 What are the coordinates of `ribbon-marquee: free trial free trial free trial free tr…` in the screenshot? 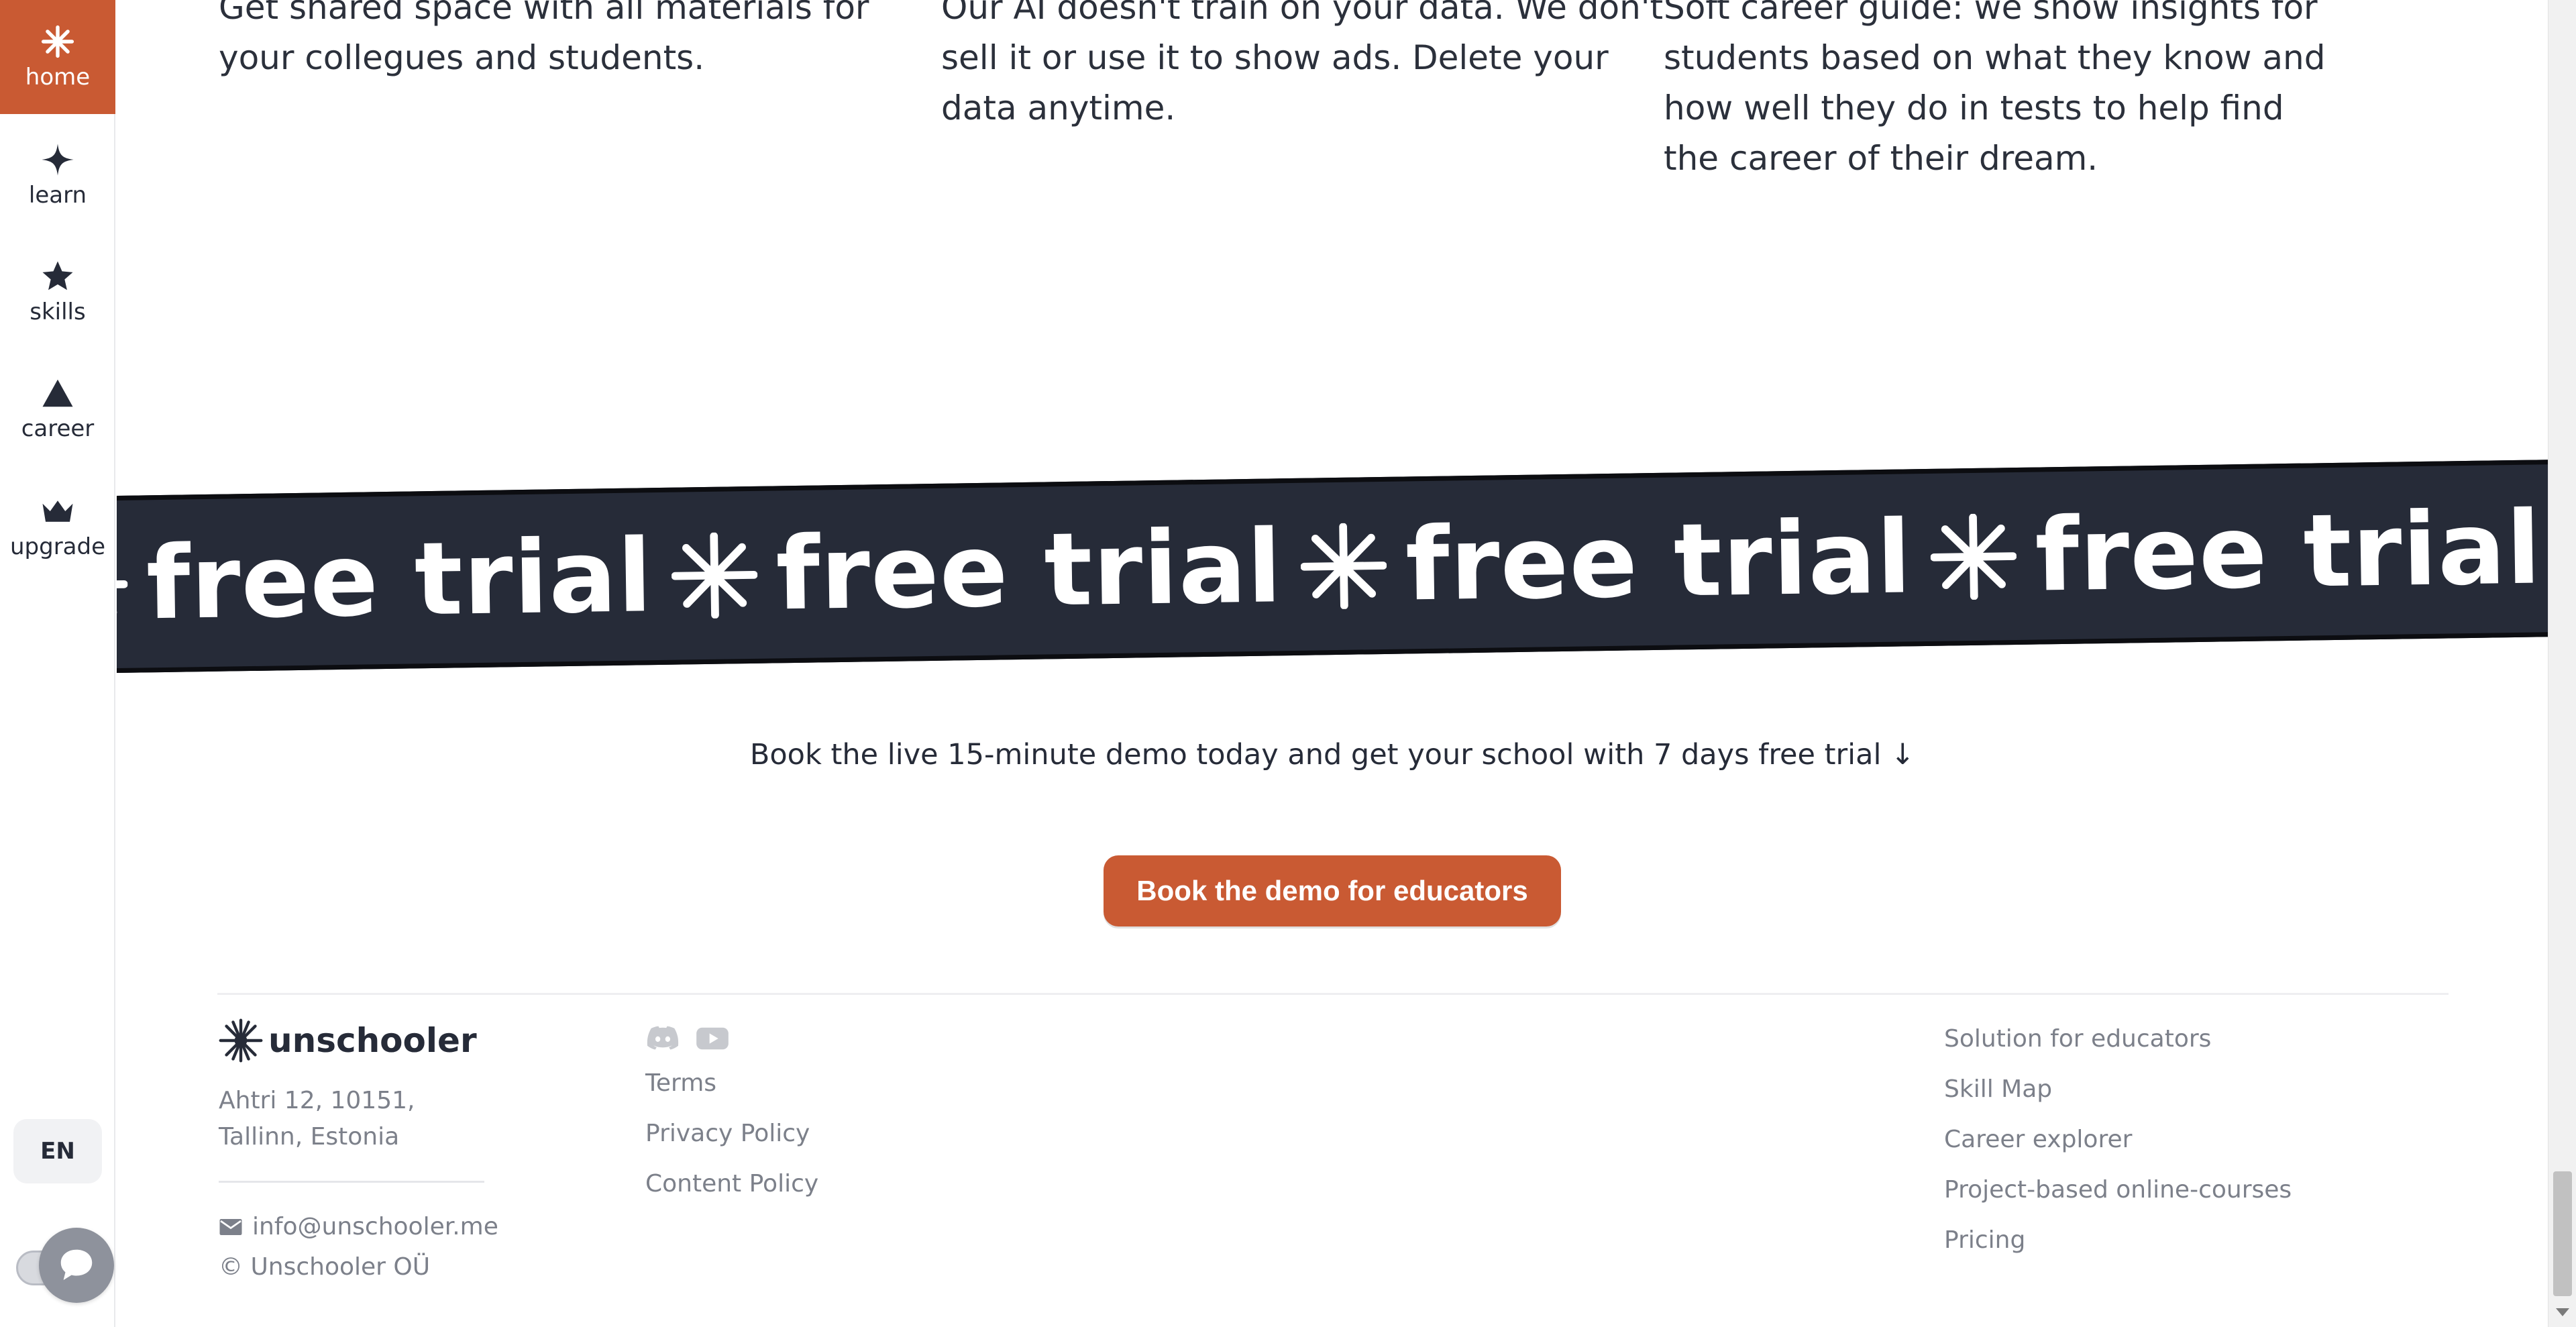 It's located at (1332, 557).